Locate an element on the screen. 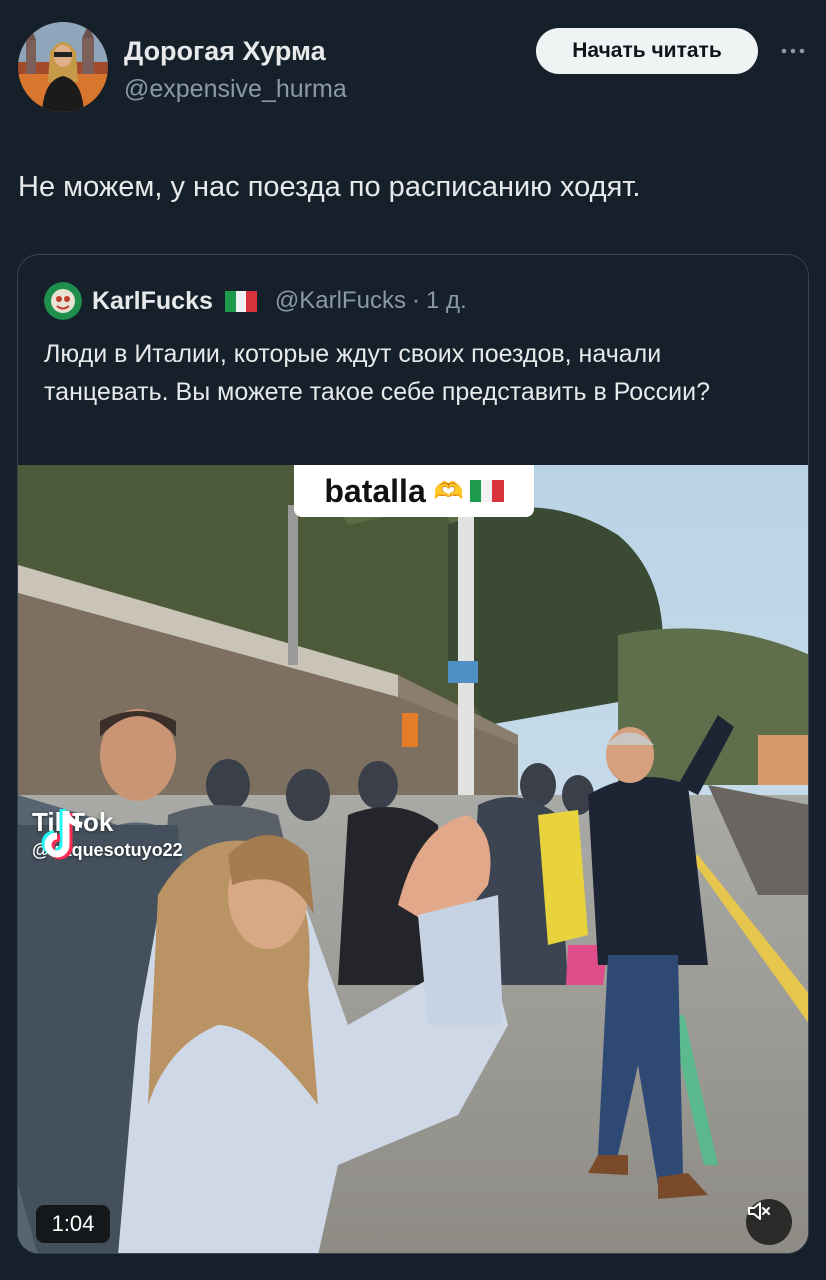 The width and height of the screenshot is (826, 1280). video-duration: 1:04 is located at coordinates (73, 1224).